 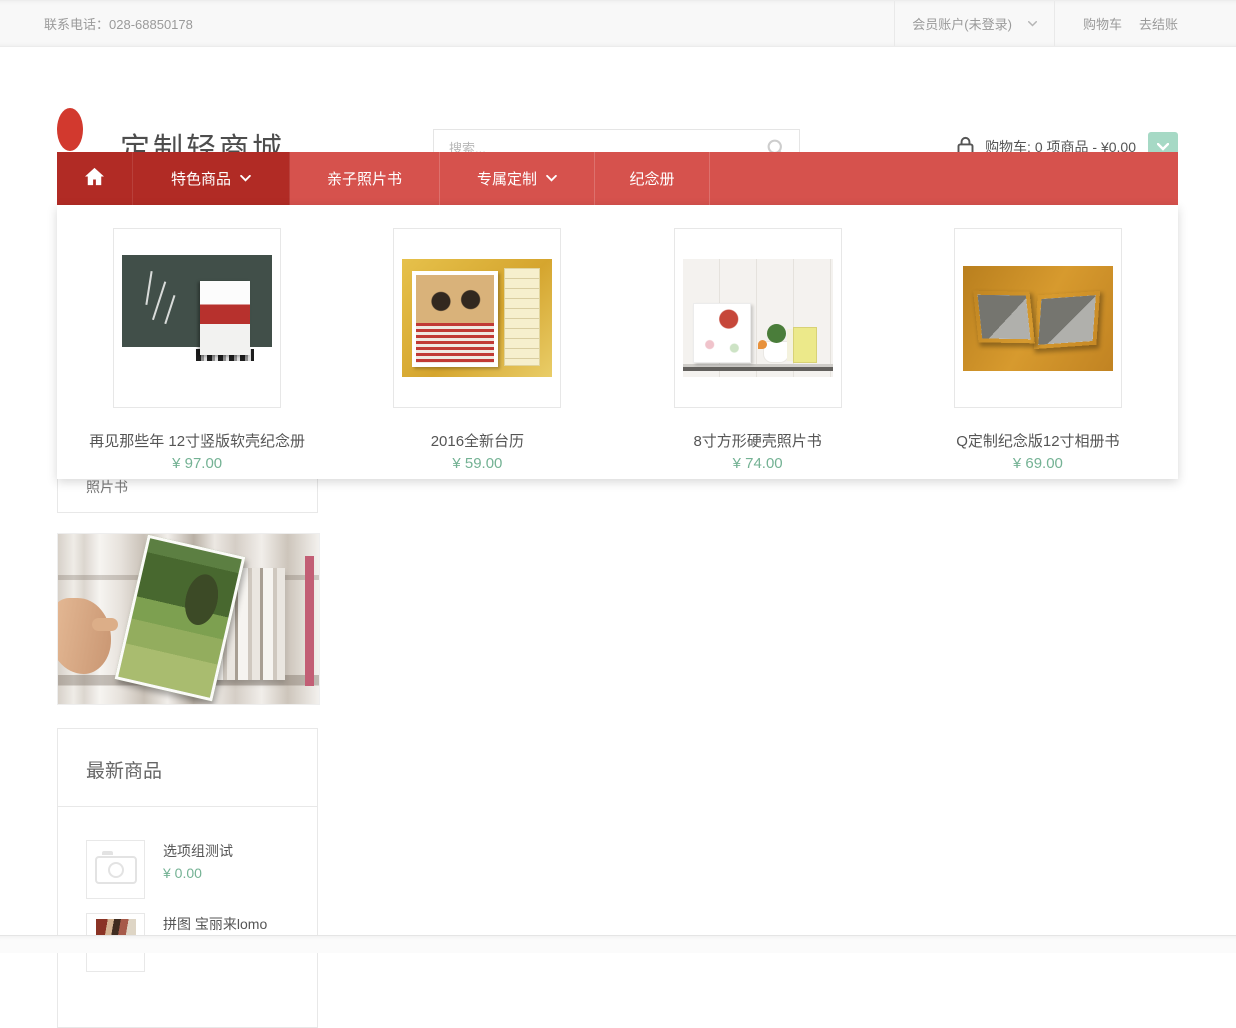 What do you see at coordinates (962, 24) in the screenshot?
I see `member-account-label: 会员账户(未登录)` at bounding box center [962, 24].